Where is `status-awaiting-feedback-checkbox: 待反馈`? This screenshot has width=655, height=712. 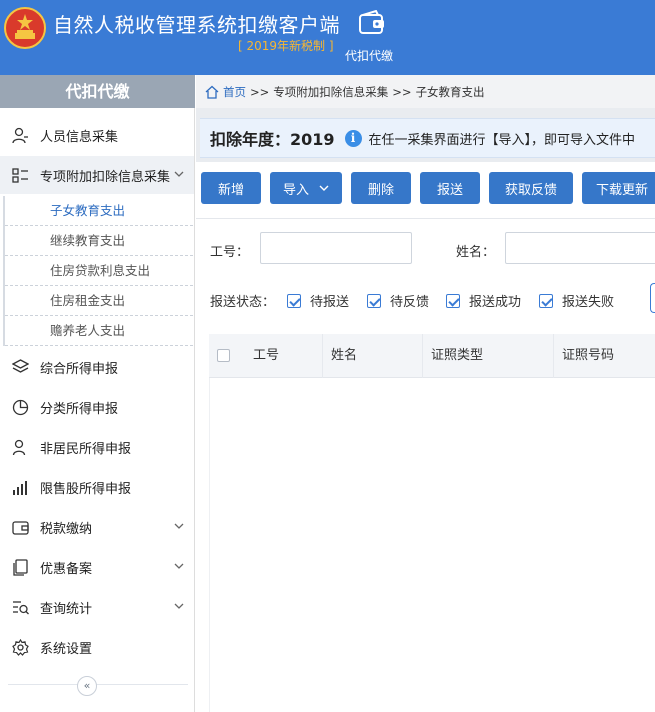
status-awaiting-feedback-checkbox: 待反馈 is located at coordinates (398, 300).